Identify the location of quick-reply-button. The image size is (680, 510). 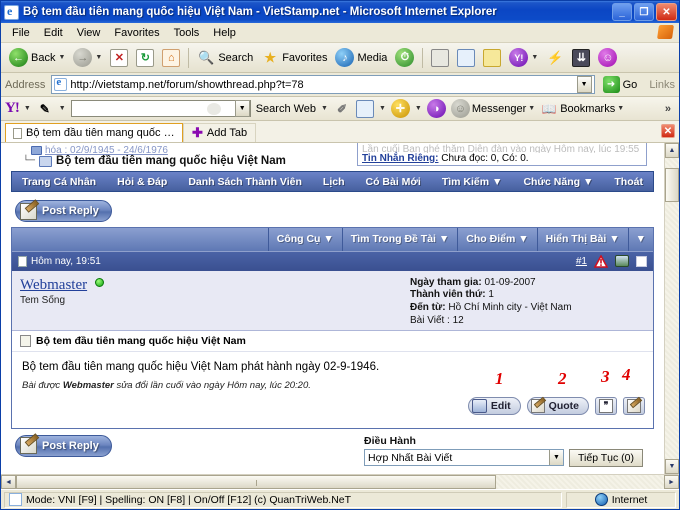
(634, 405).